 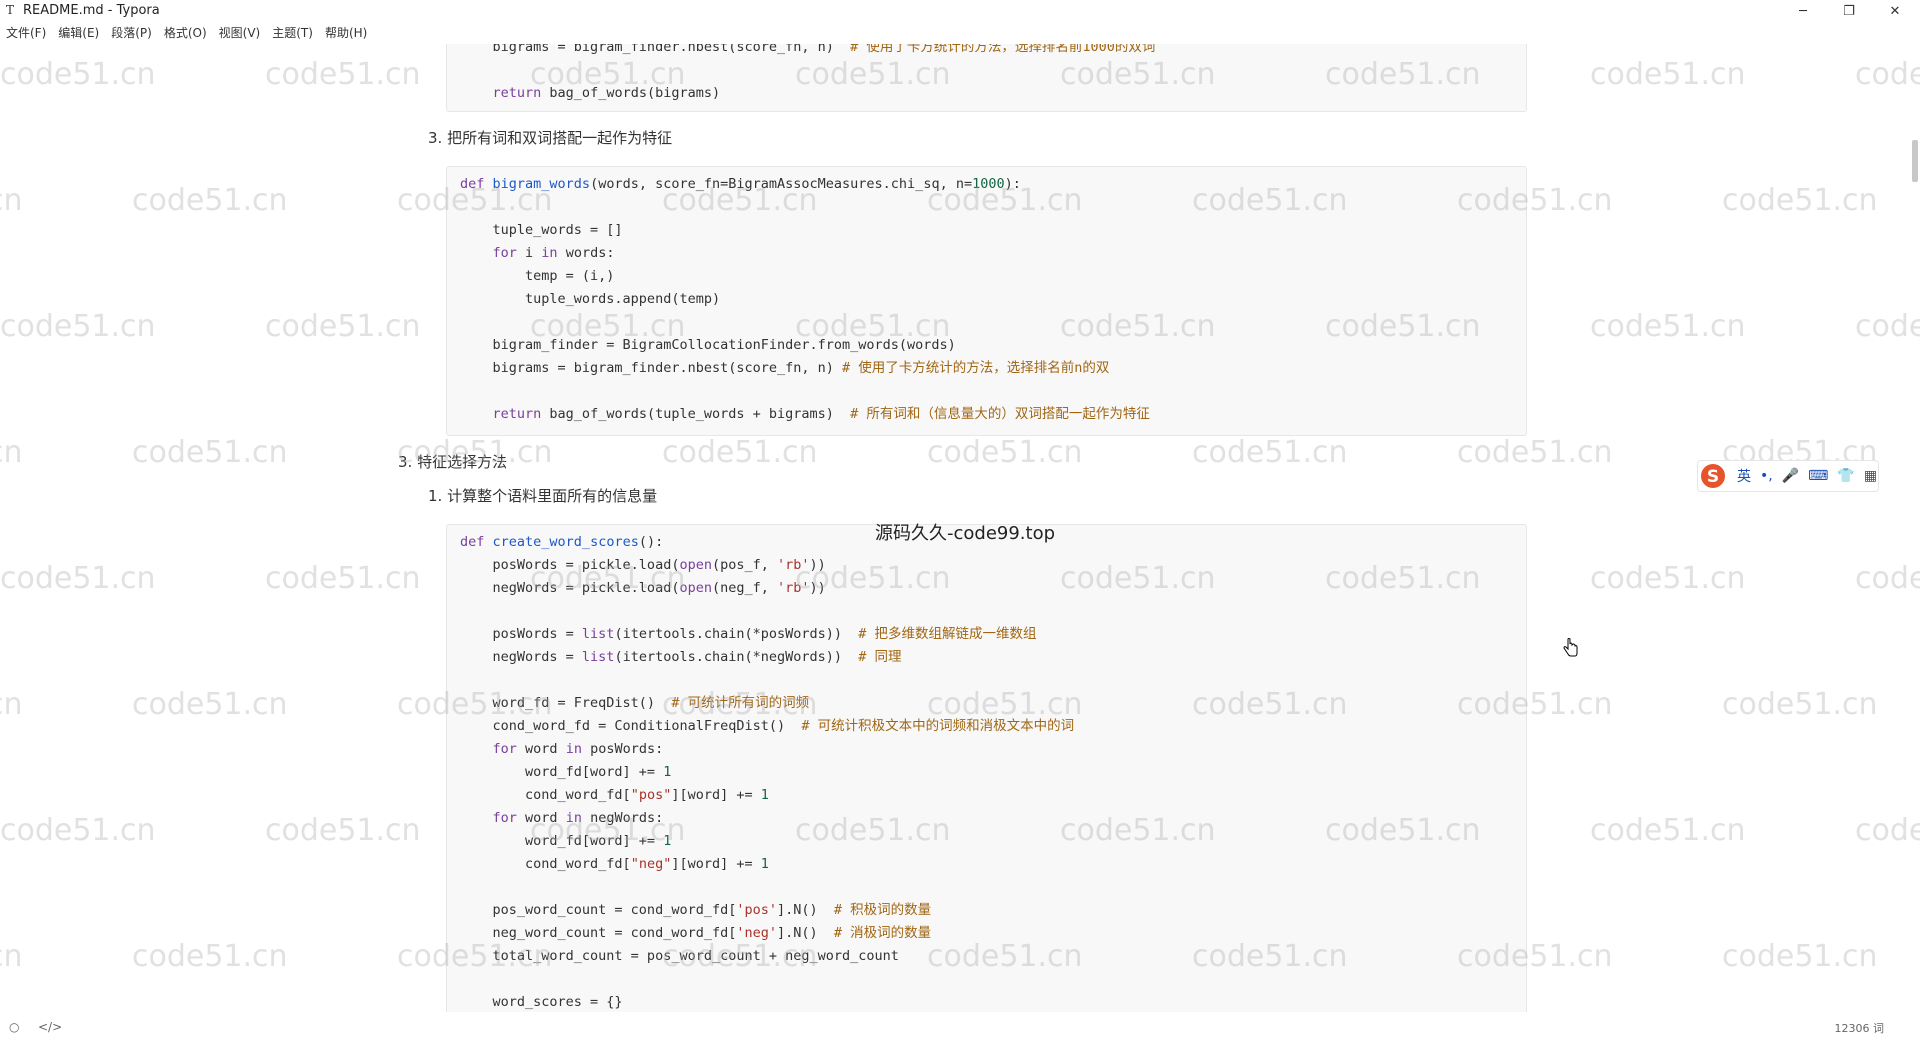 I want to click on code-token: cond_word_fd = ConditionalFreqDist(), so click(x=631, y=726).